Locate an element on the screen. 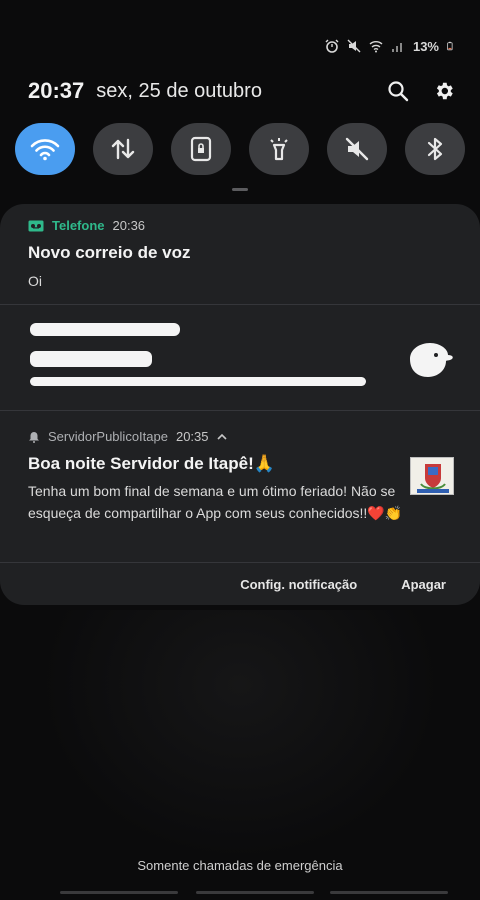  alarm-icon is located at coordinates (332, 46).